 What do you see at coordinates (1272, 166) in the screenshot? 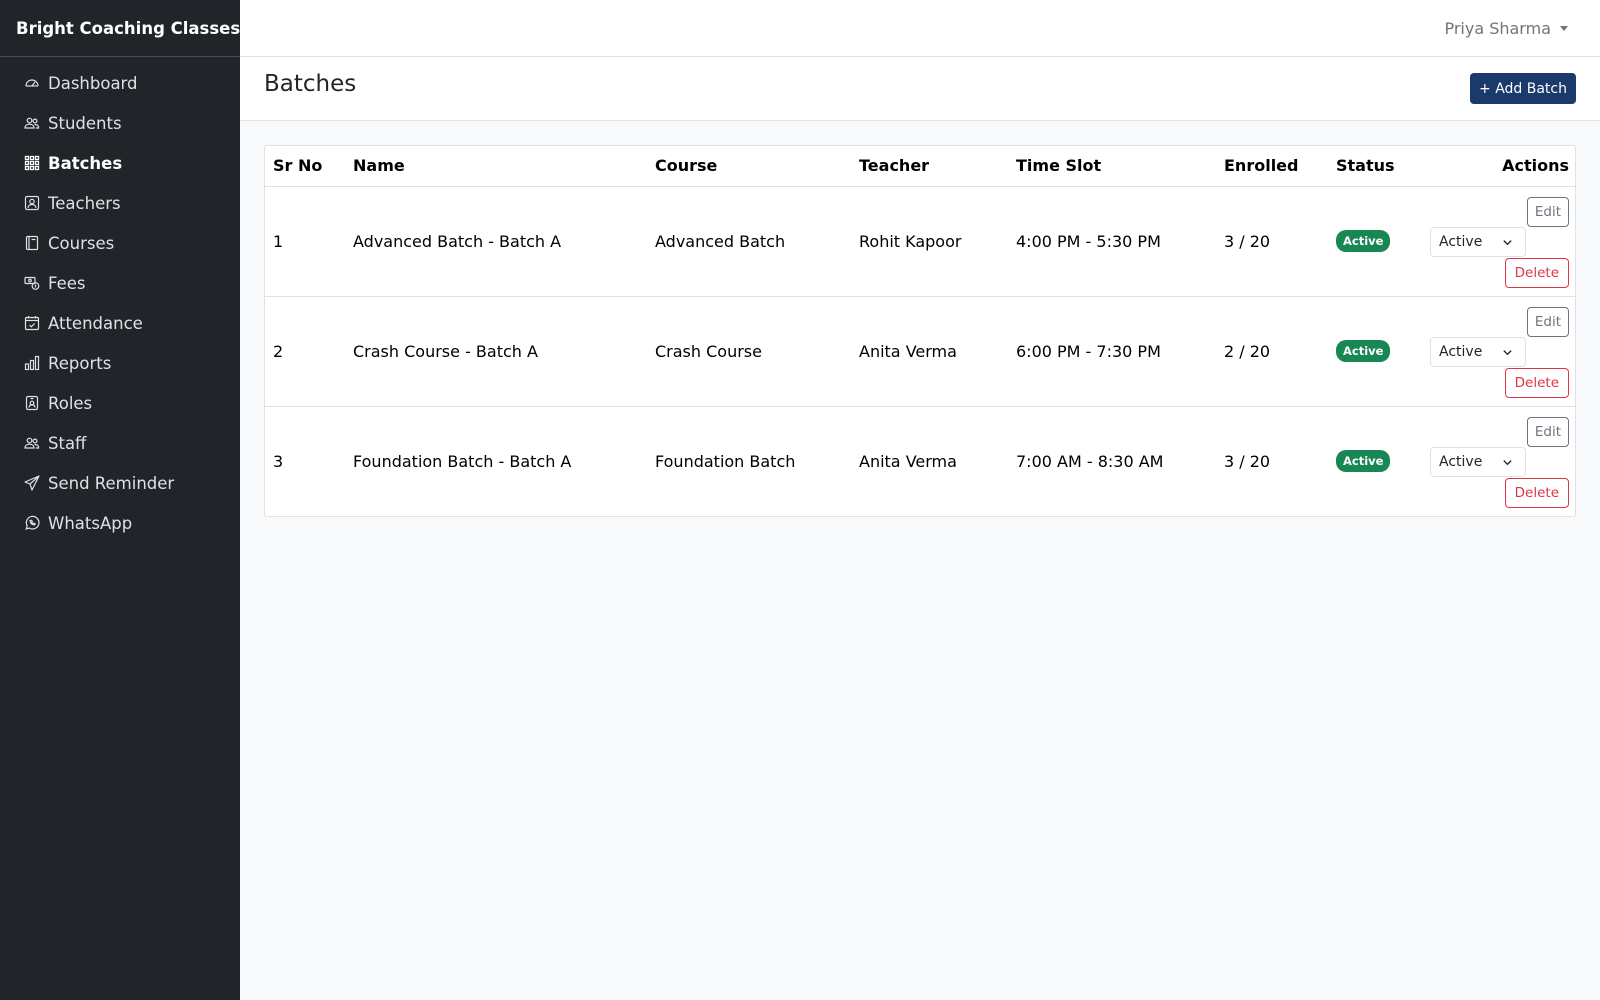
I see `column-header-enrolled: Enrolled` at bounding box center [1272, 166].